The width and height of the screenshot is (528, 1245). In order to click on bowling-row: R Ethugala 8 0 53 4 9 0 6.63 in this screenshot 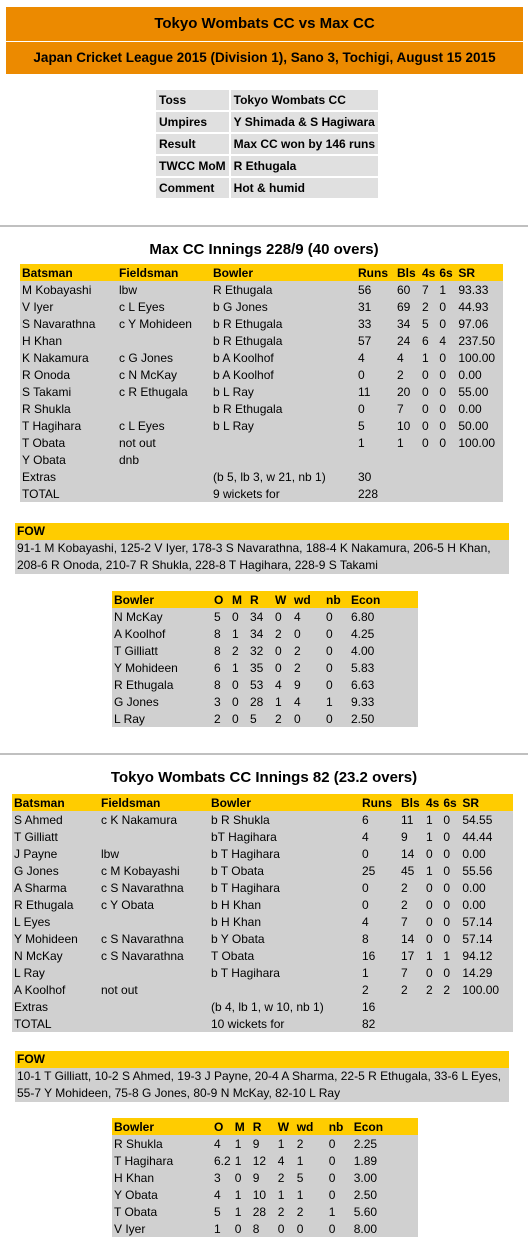, I will do `click(265, 684)`.